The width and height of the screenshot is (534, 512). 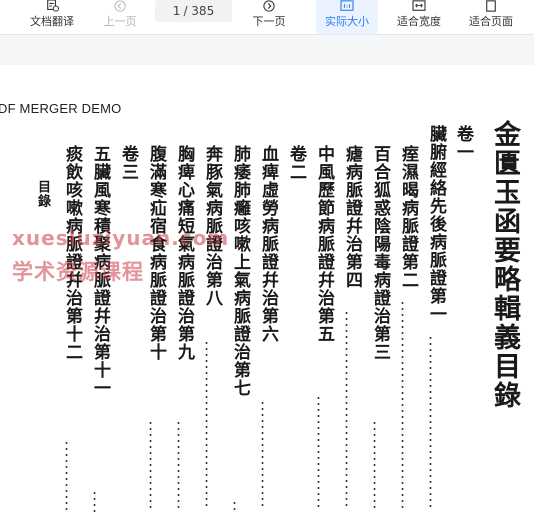 What do you see at coordinates (436, 224) in the screenshot?
I see `toc-entry: 臟腑經絡先後病脈證第一` at bounding box center [436, 224].